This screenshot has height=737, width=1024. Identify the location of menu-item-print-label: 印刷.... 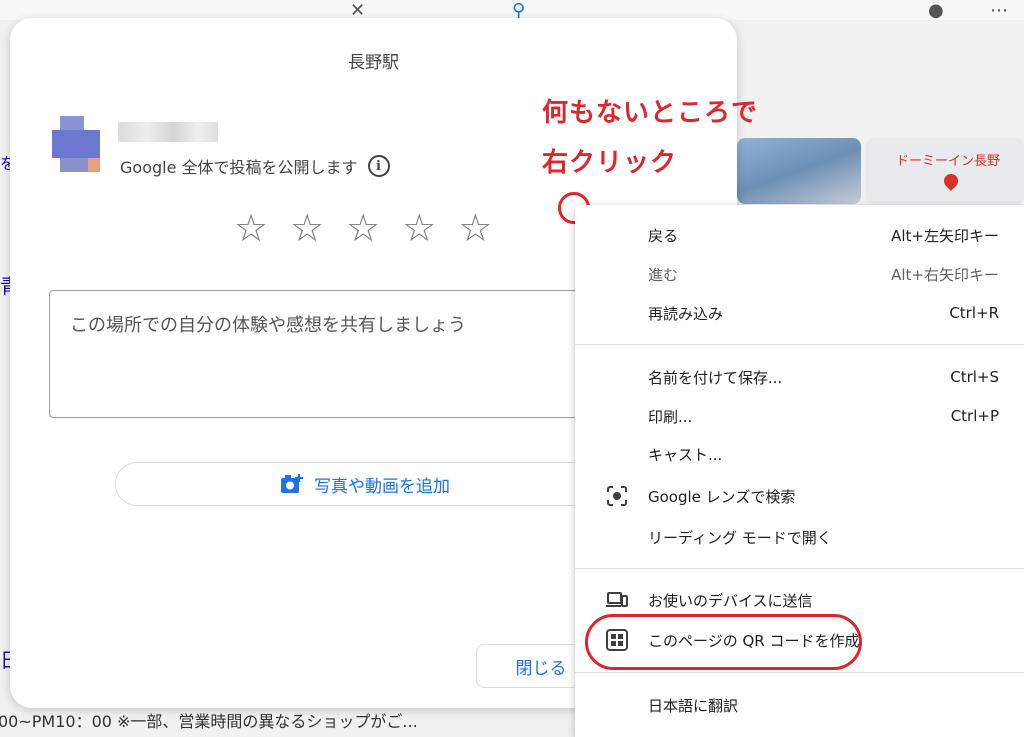
(670, 416).